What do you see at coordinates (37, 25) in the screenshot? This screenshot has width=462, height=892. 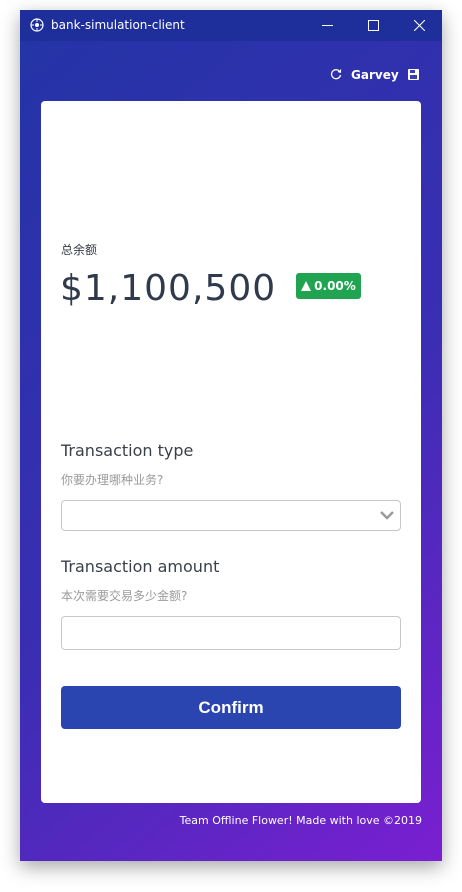 I see `app-icon` at bounding box center [37, 25].